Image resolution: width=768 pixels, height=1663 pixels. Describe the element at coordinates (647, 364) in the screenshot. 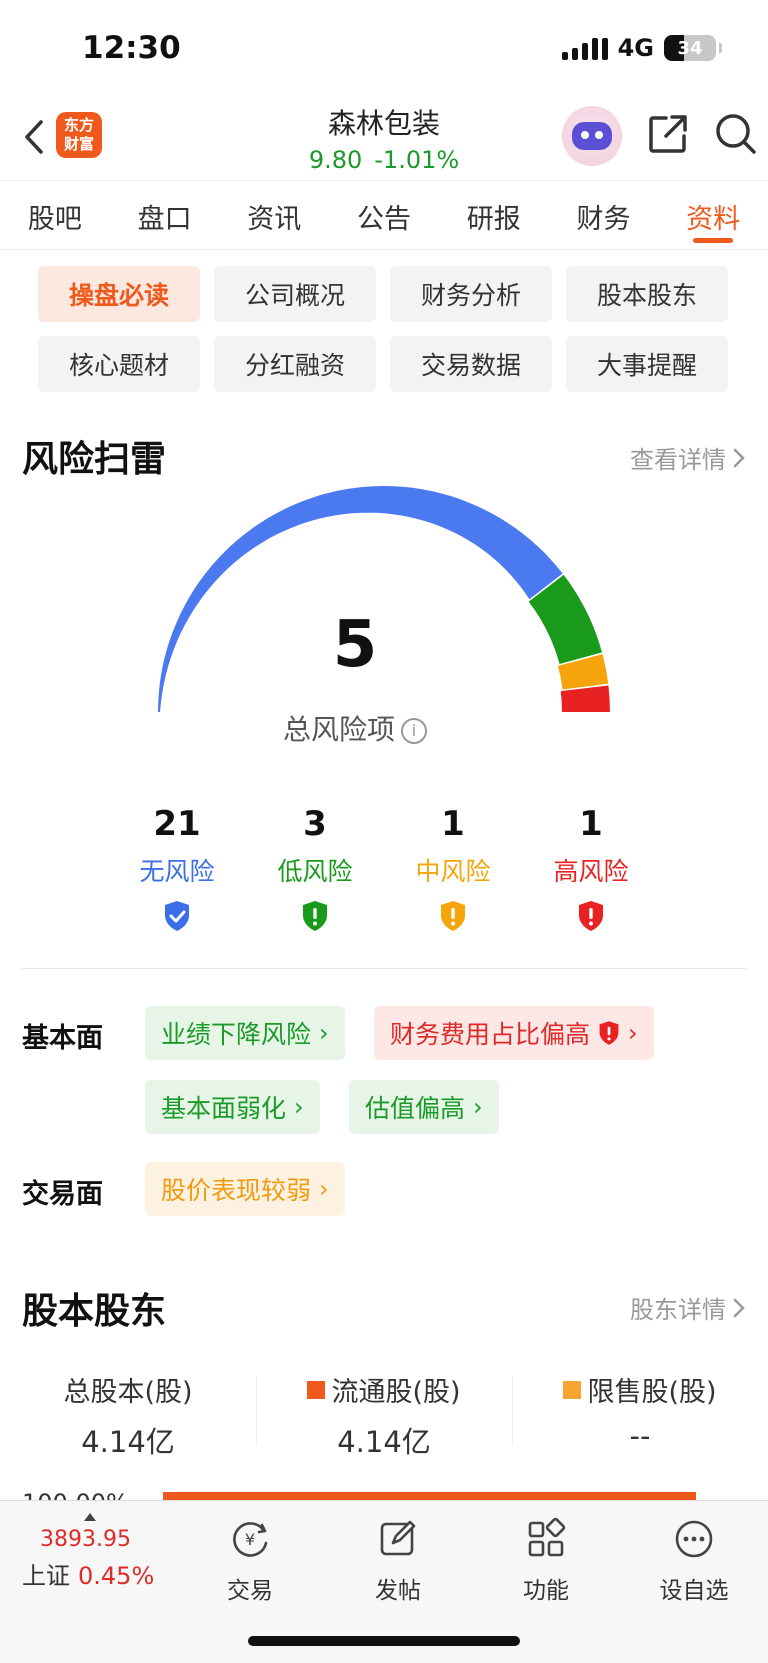

I see `subnav-events: 大事提醒` at that location.